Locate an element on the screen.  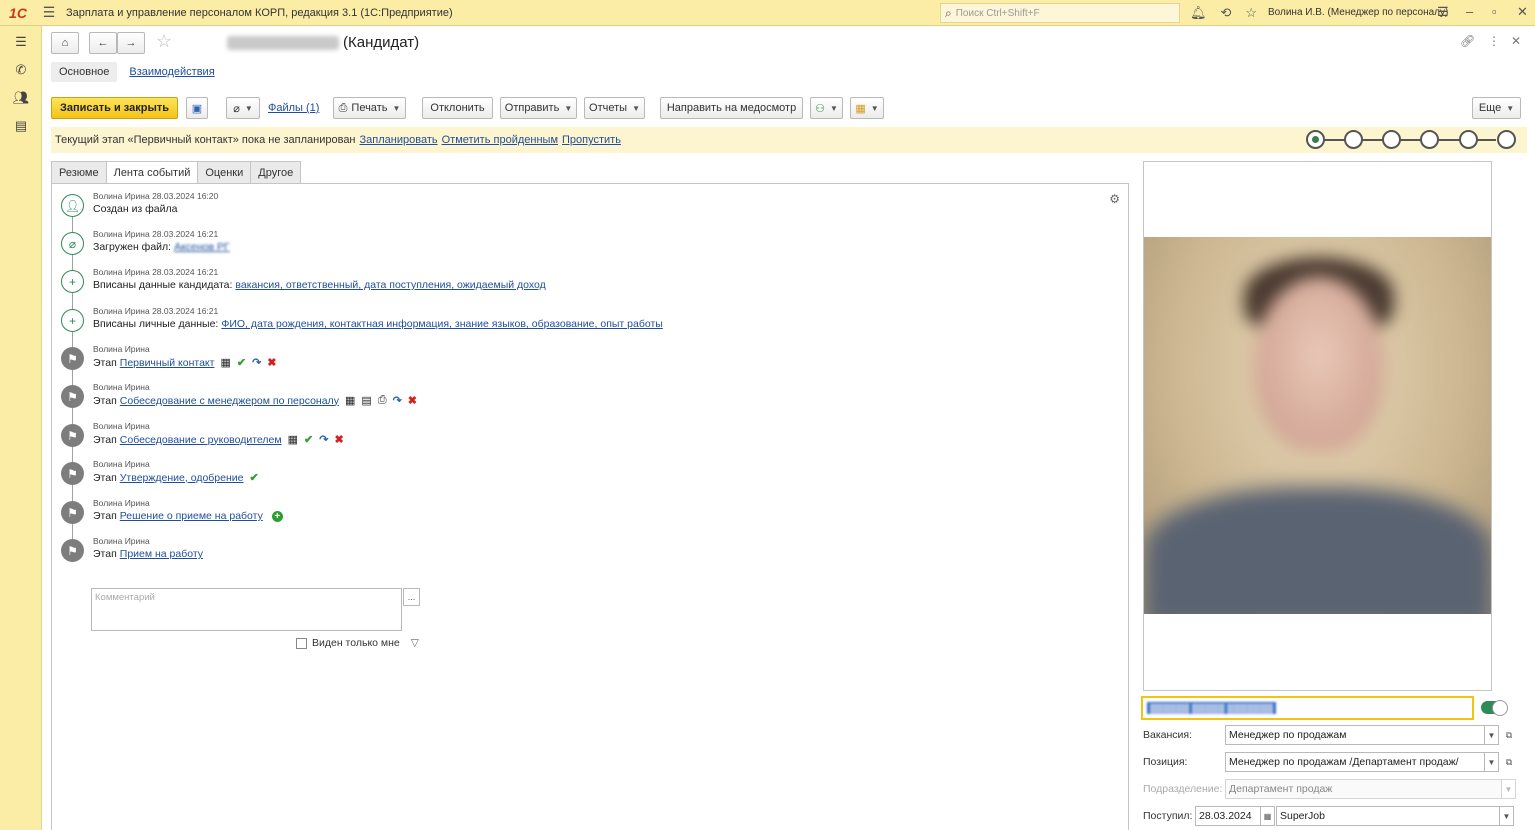
users-icon: 👥︎ is located at coordinates (21, 98).